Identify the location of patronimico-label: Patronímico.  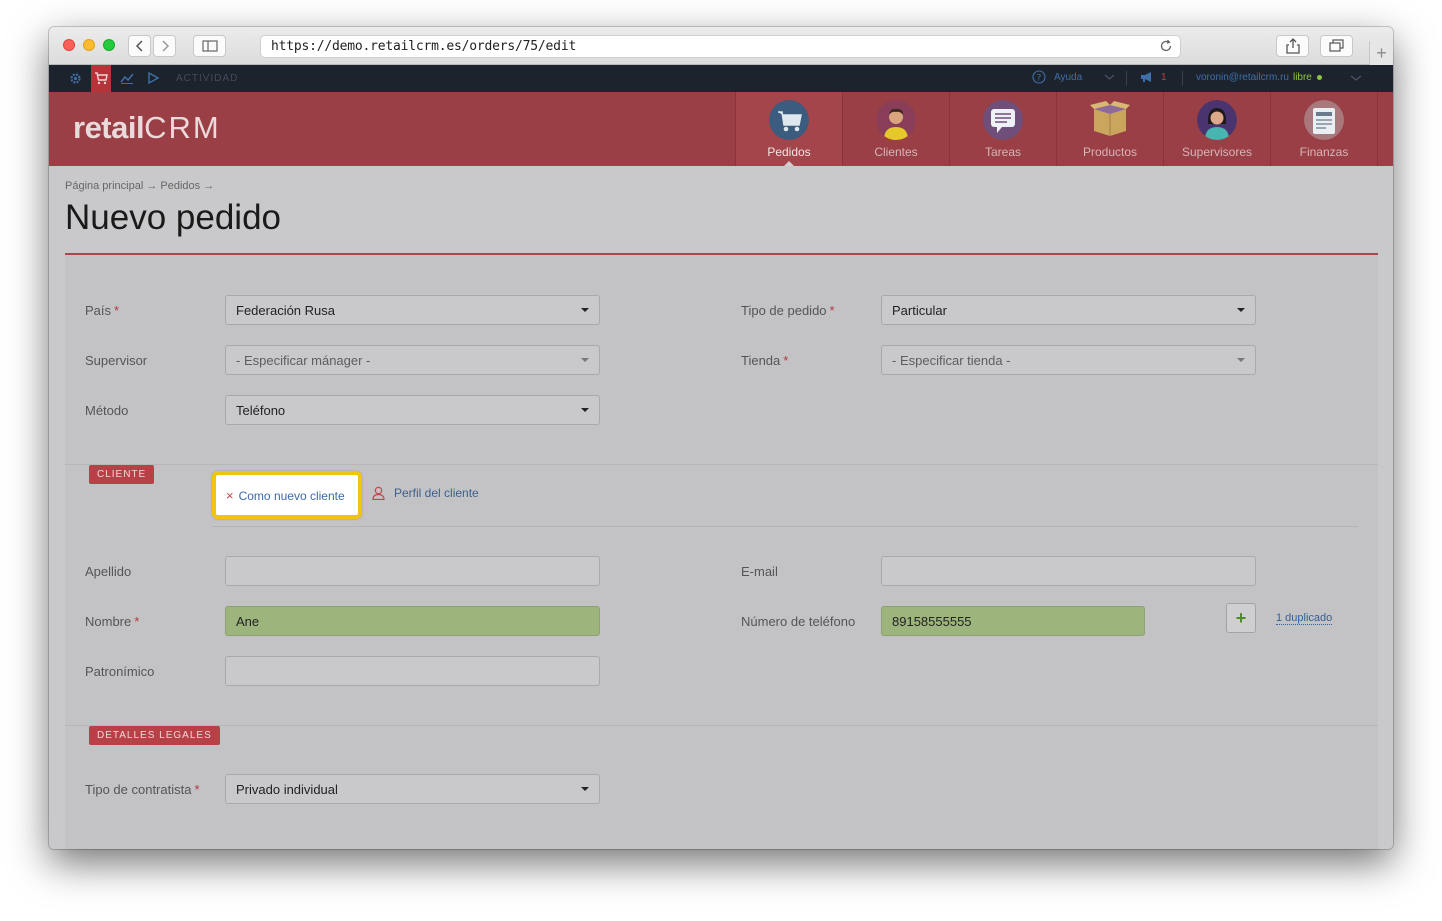
(120, 671).